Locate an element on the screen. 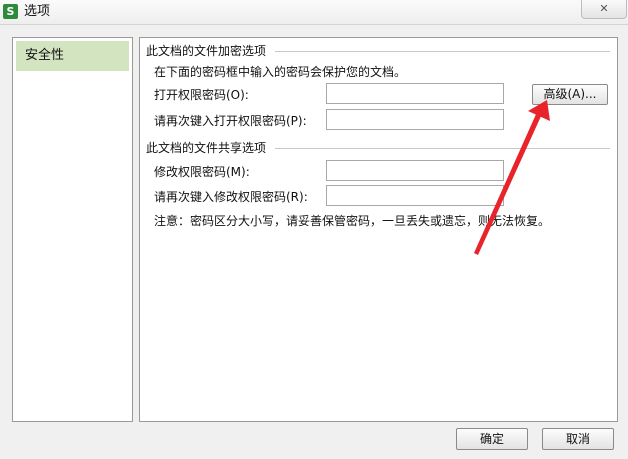 This screenshot has width=628, height=459. close-button: ✕ is located at coordinates (604, 9).